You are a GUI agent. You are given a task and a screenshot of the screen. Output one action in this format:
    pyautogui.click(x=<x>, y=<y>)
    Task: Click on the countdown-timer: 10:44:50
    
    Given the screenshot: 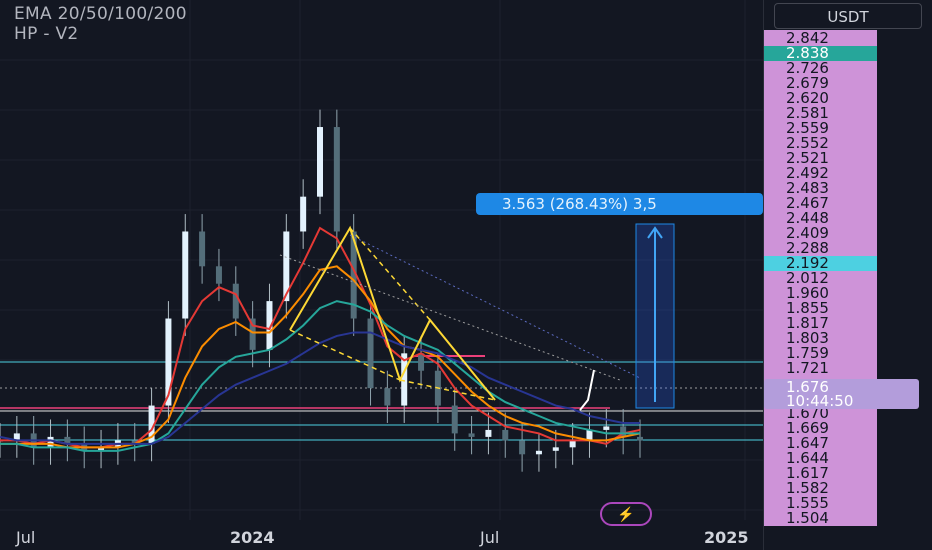 What is the action you would take?
    pyautogui.click(x=820, y=401)
    